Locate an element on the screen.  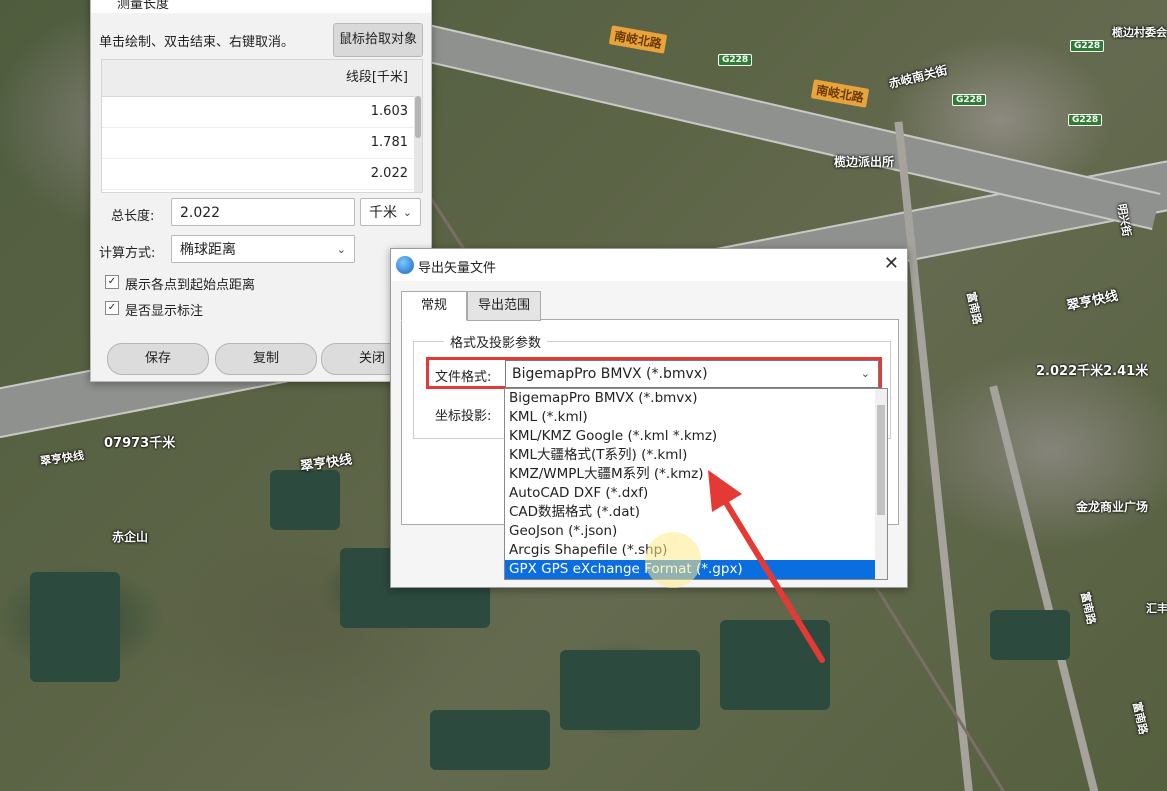
segment-row: 1.781 is located at coordinates (262, 143).